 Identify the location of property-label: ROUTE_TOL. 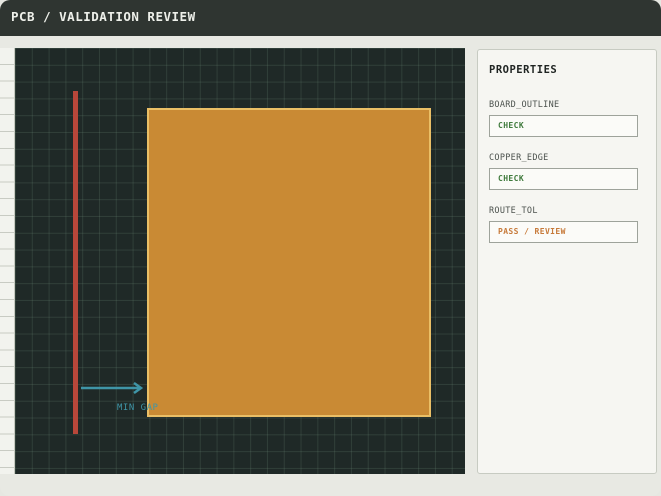
(513, 211).